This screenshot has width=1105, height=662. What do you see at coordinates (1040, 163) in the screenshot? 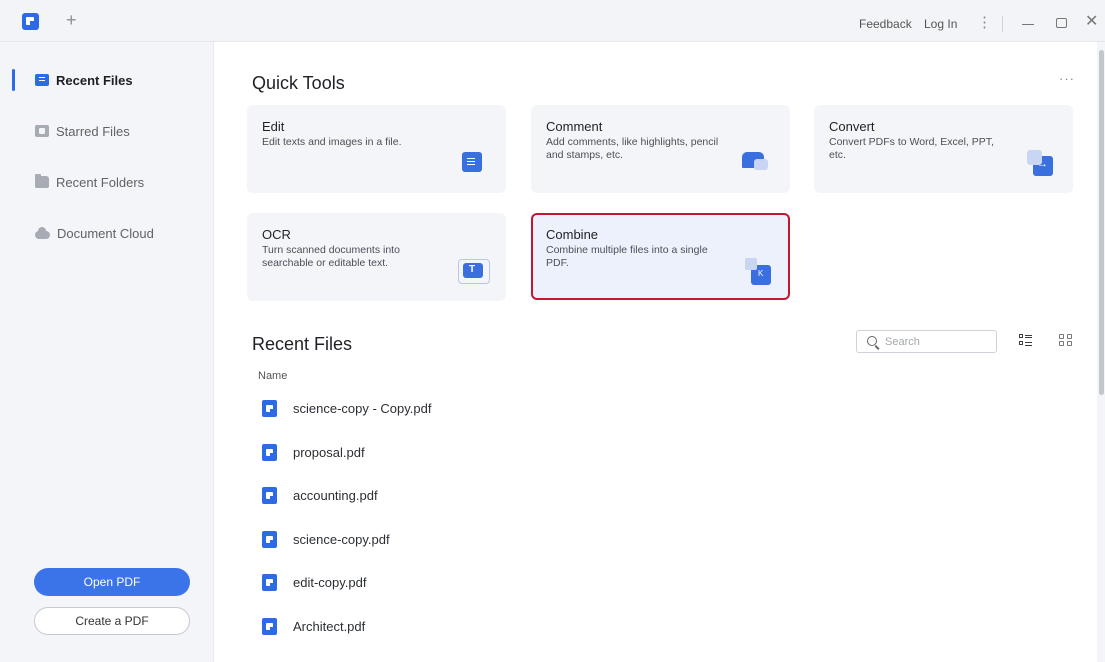
I see `convert-icon` at bounding box center [1040, 163].